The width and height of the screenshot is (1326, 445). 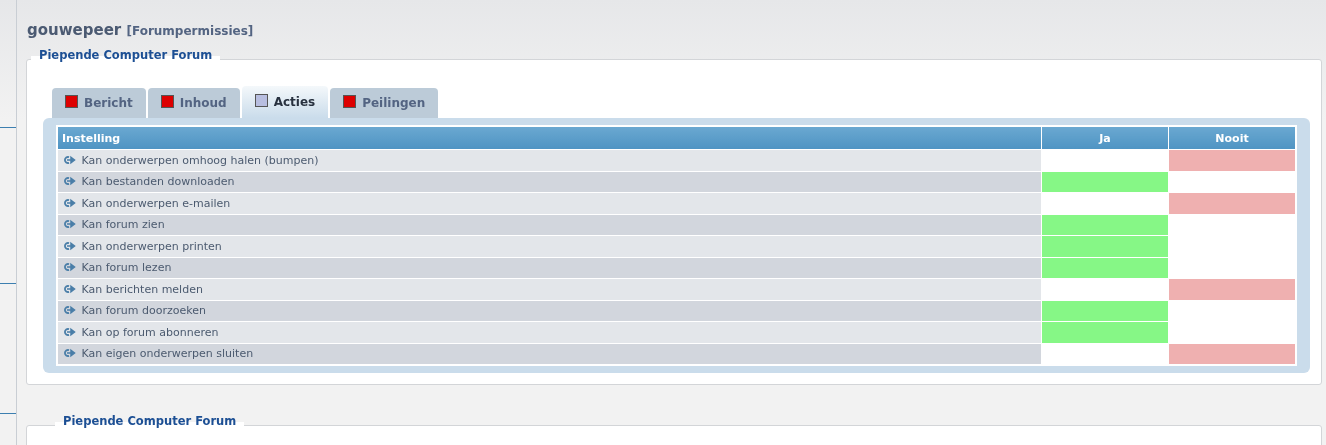 I want to click on permission-label: Kan forum lezen, so click(x=126, y=268).